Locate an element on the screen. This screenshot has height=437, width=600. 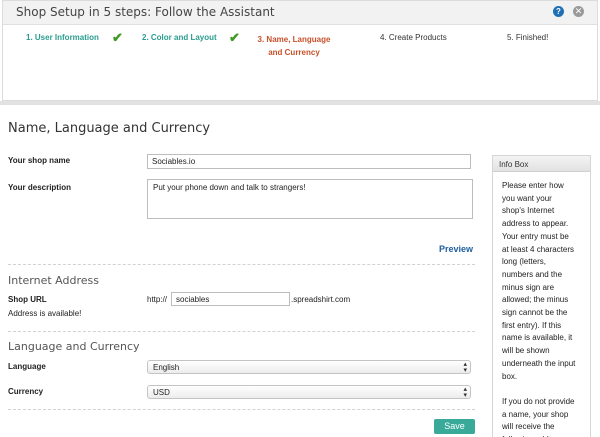
step-color-and-layout: 2. Color and Layout is located at coordinates (179, 37).